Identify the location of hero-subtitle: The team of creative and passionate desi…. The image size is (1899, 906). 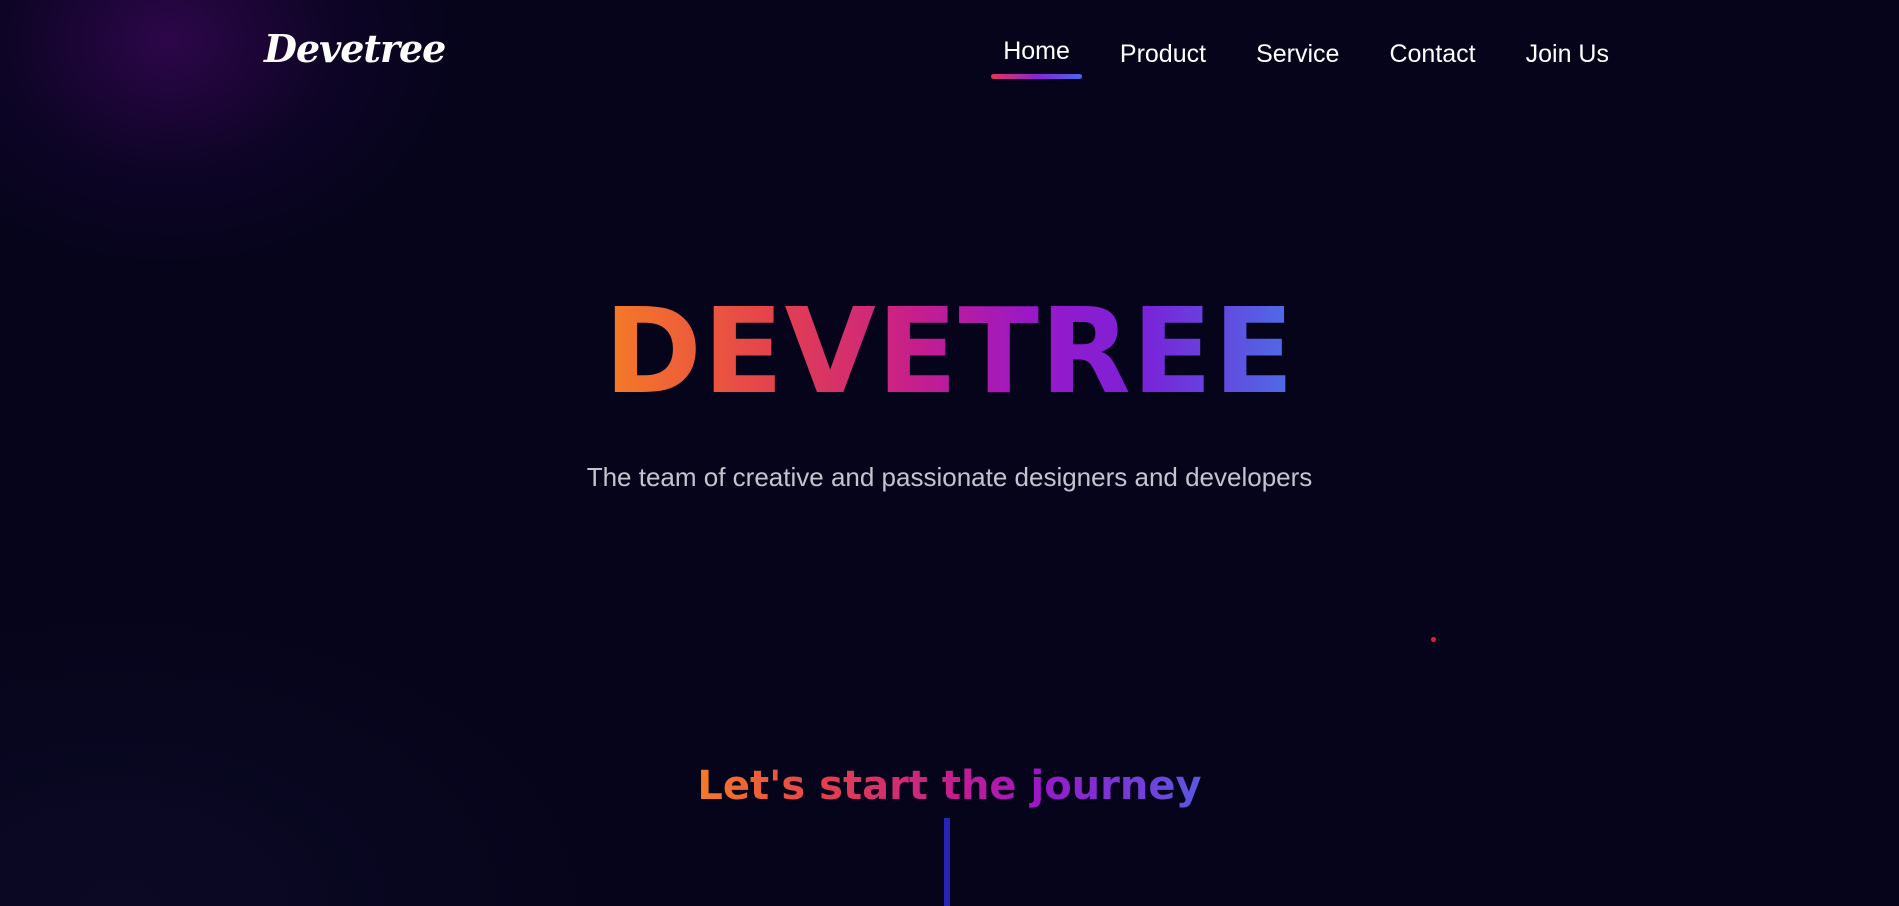
(949, 477).